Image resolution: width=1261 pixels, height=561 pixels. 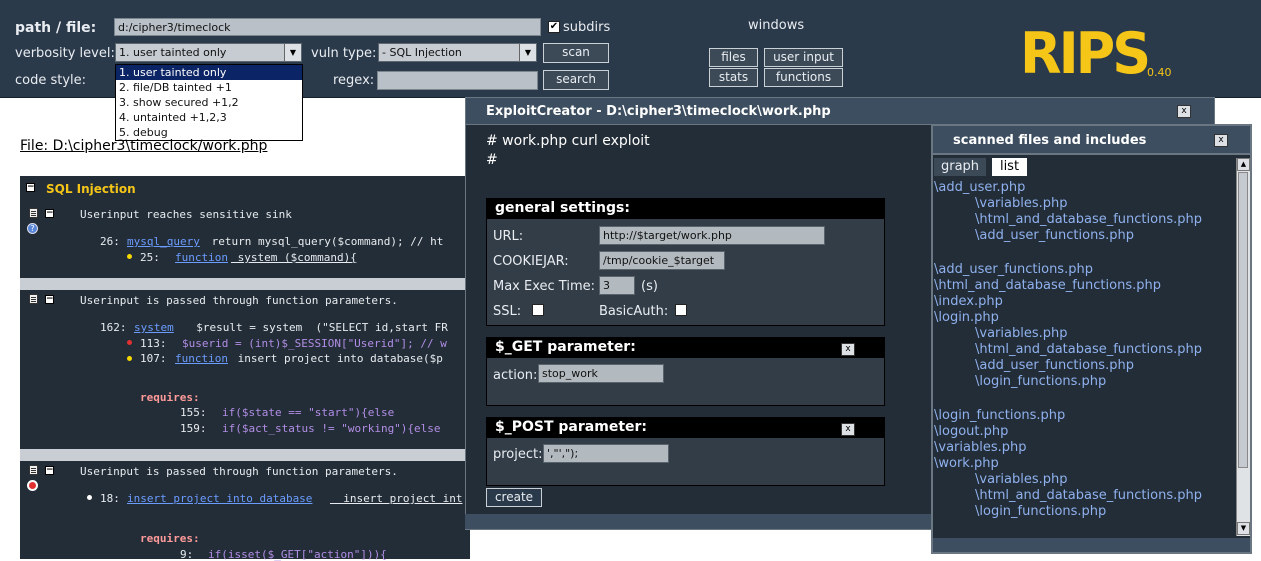 What do you see at coordinates (960, 167) in the screenshot?
I see `tab-graph: graph` at bounding box center [960, 167].